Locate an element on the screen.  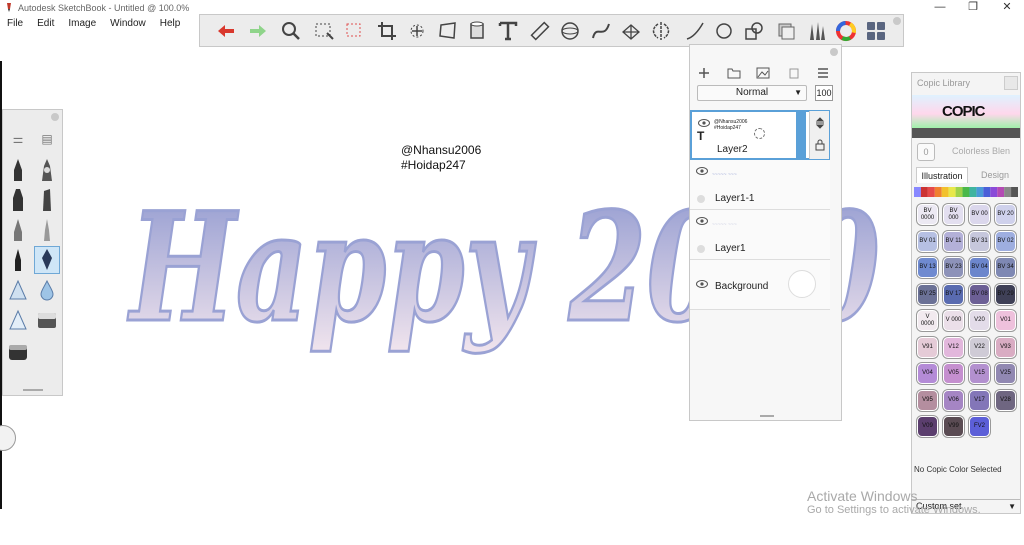
fine-pen-brush-icon is located at coordinates (47, 230).